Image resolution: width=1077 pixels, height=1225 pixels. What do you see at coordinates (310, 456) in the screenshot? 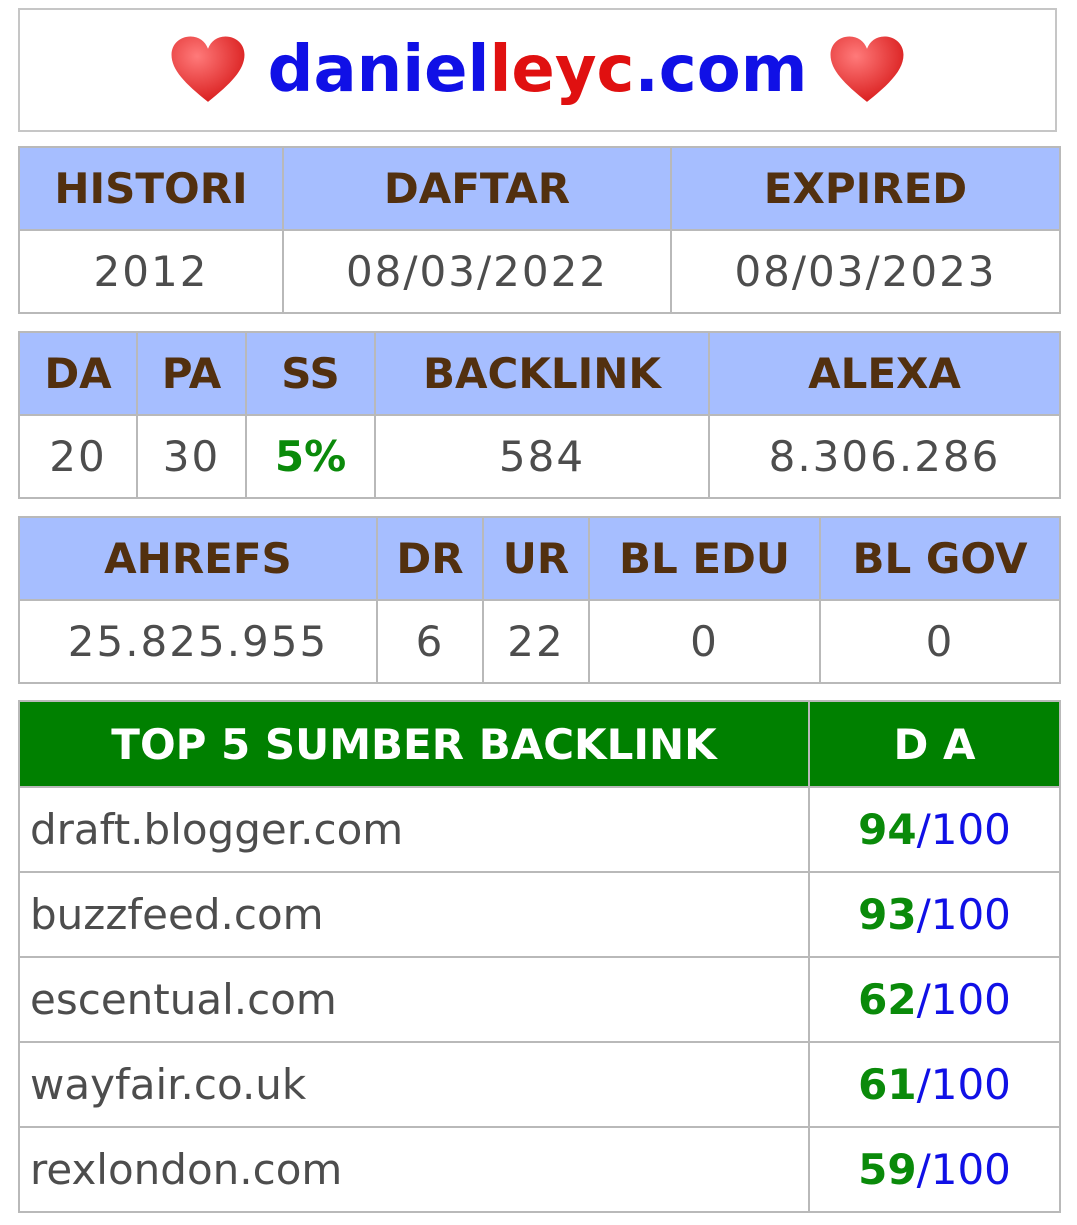
I see `value-ss: 5%` at bounding box center [310, 456].